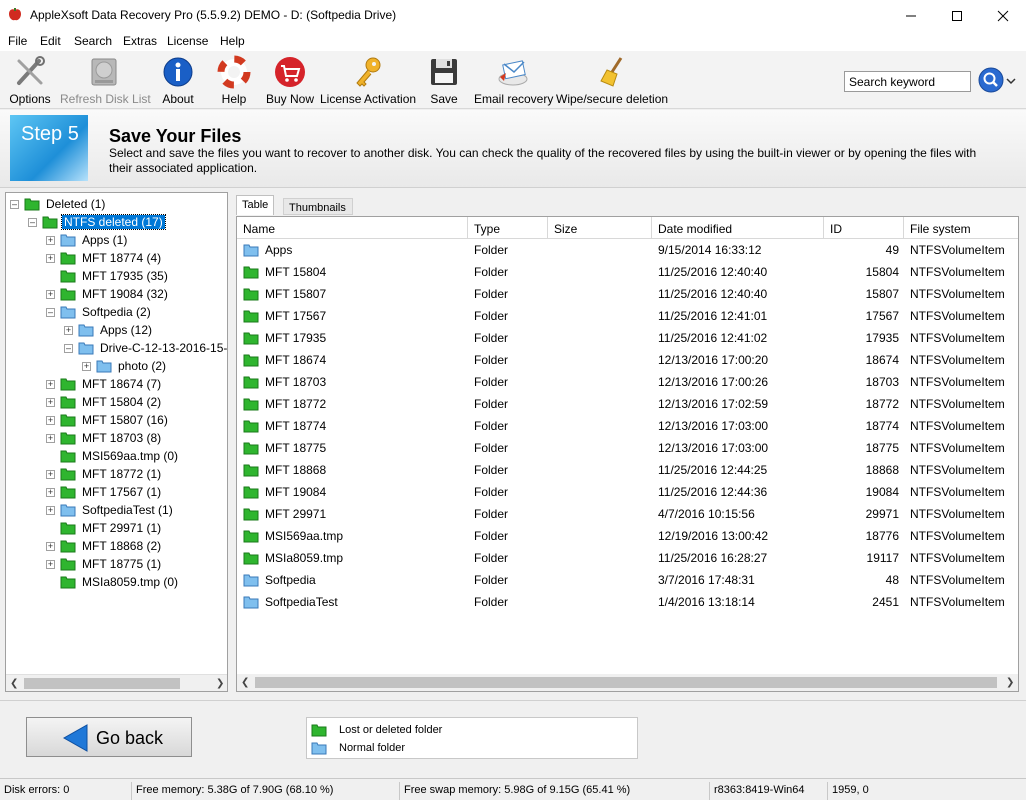 The image size is (1026, 800). Describe the element at coordinates (255, 205) in the screenshot. I see `tab-table: Table` at that location.